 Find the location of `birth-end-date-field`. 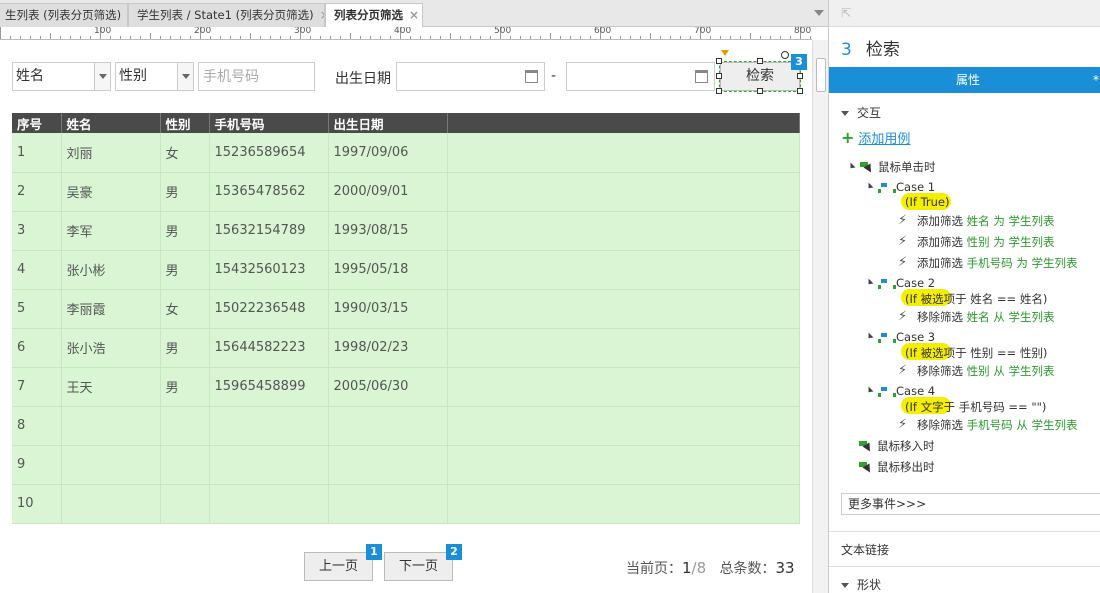

birth-end-date-field is located at coordinates (640, 76).